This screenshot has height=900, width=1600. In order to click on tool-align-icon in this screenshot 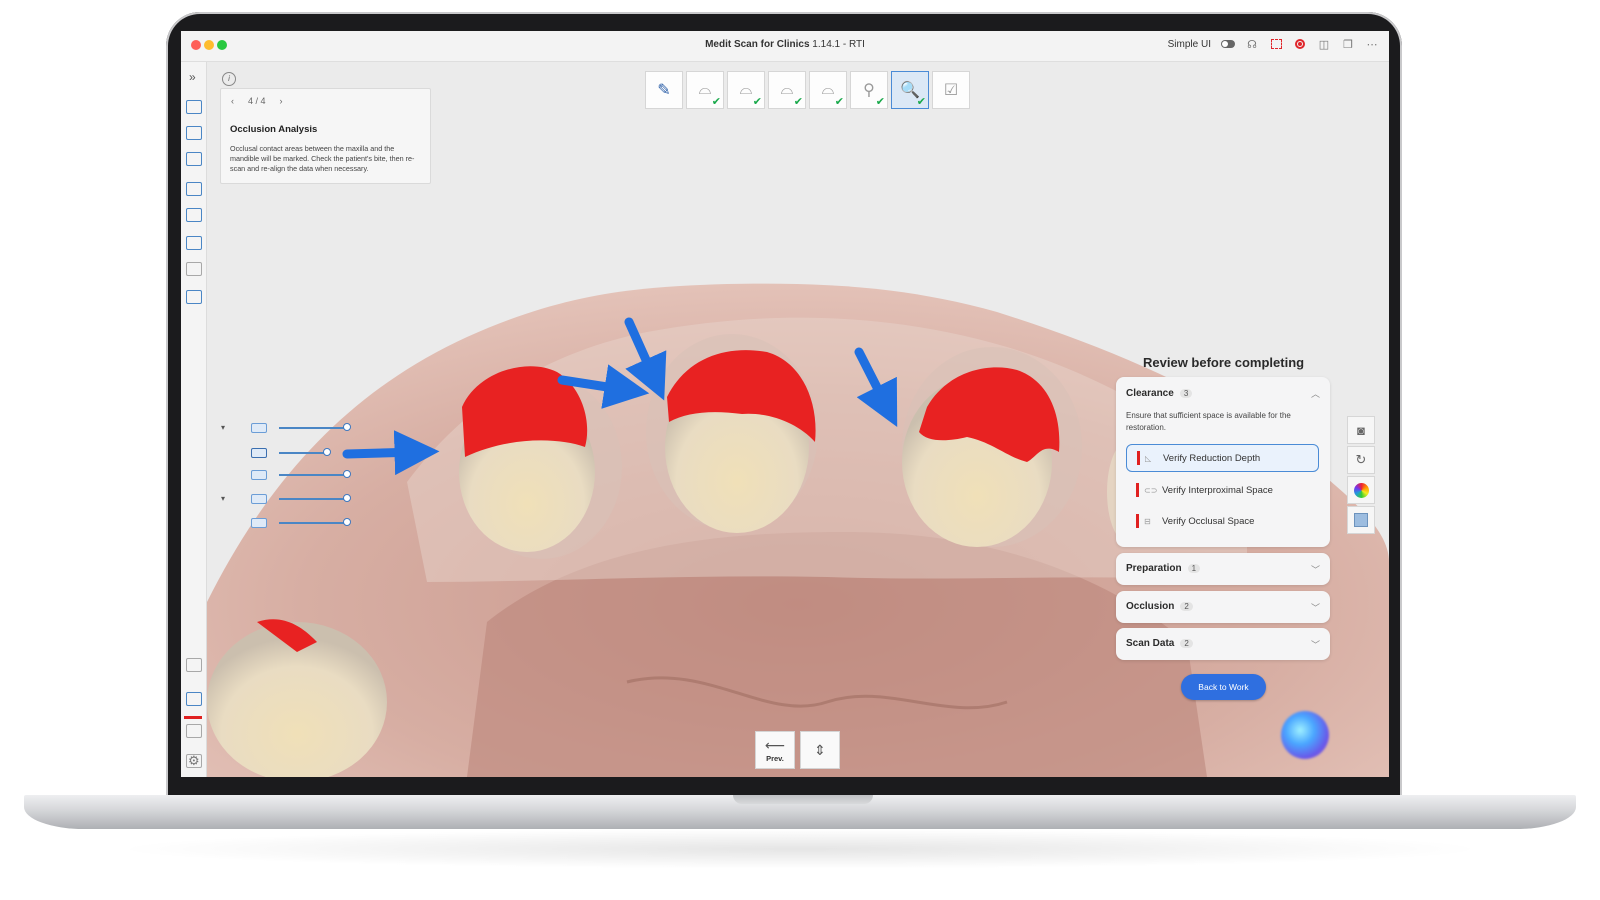, I will do `click(194, 243)`.